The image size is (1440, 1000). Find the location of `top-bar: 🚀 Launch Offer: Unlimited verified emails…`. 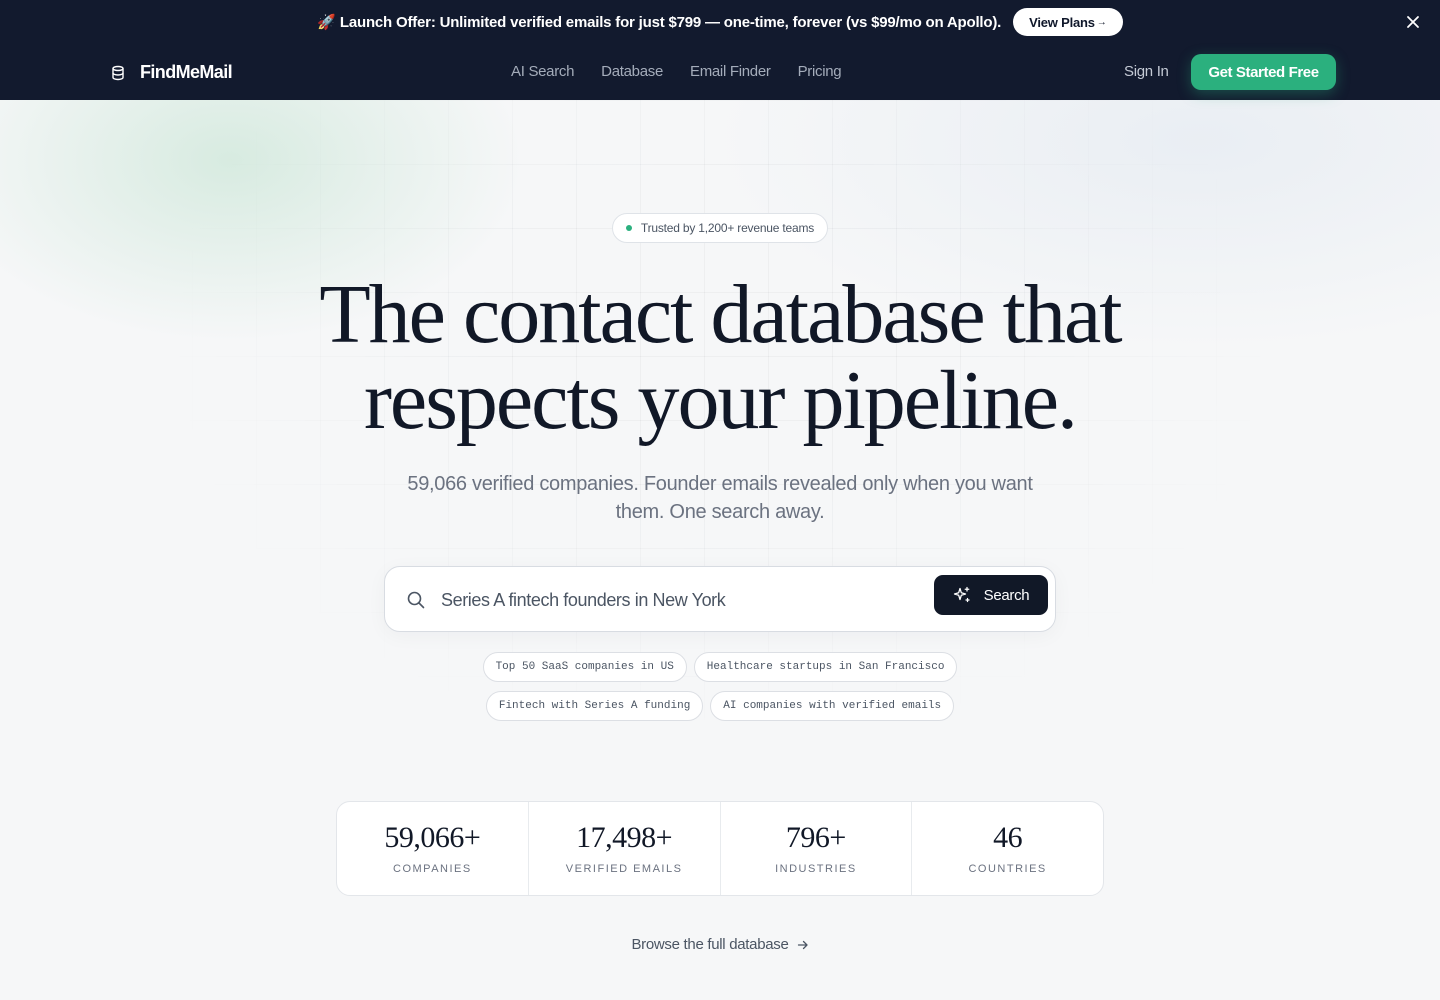

top-bar: 🚀 Launch Offer: Unlimited verified emails… is located at coordinates (720, 50).